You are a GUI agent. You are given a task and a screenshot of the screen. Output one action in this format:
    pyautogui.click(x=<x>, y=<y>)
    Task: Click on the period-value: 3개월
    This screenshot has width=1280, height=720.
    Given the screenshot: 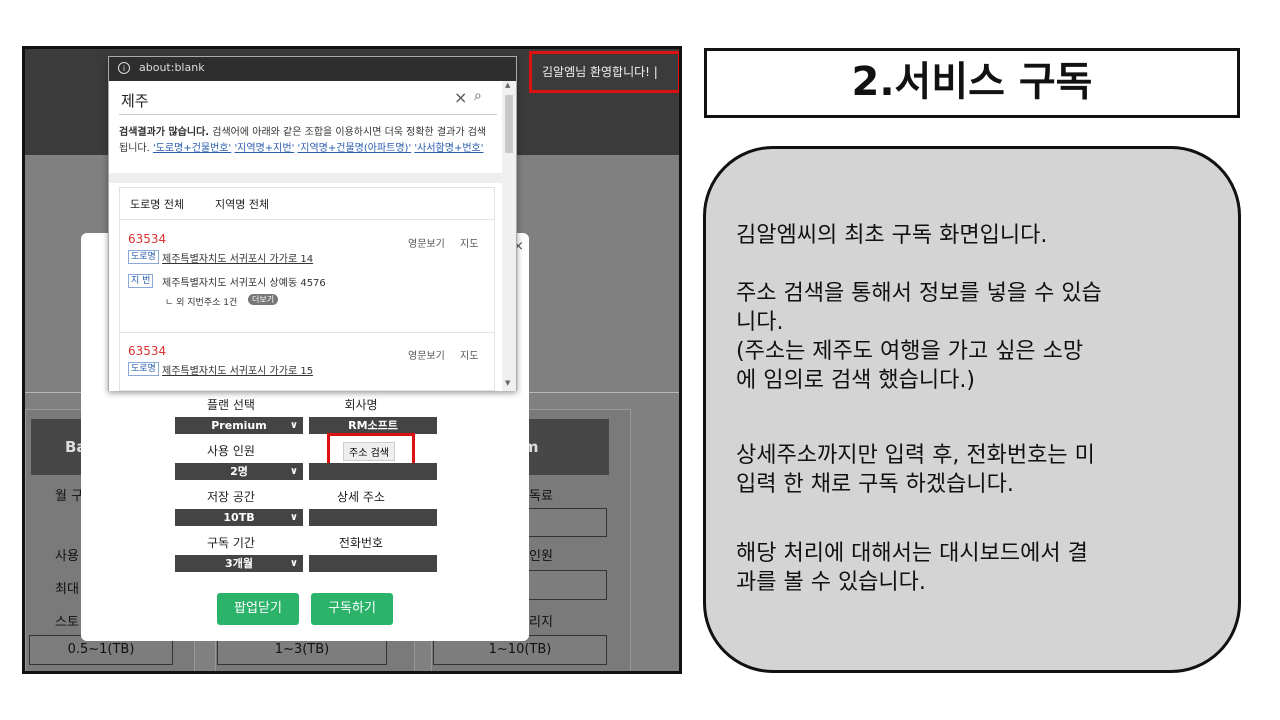 What is the action you would take?
    pyautogui.click(x=239, y=563)
    